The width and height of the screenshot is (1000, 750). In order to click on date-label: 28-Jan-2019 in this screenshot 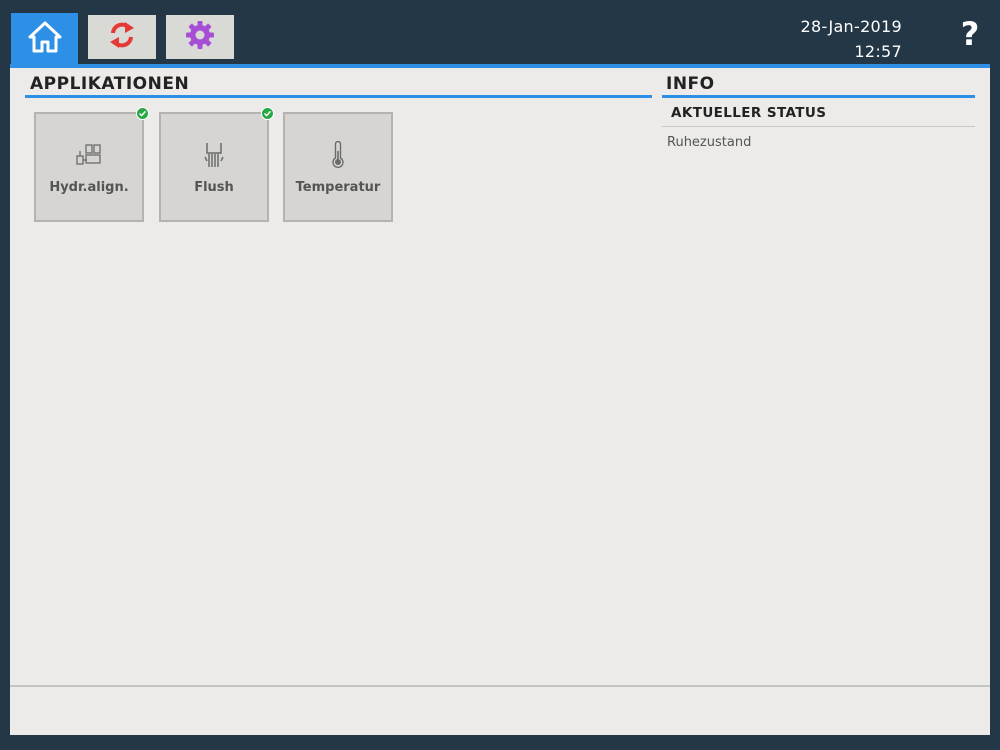, I will do `click(851, 26)`.